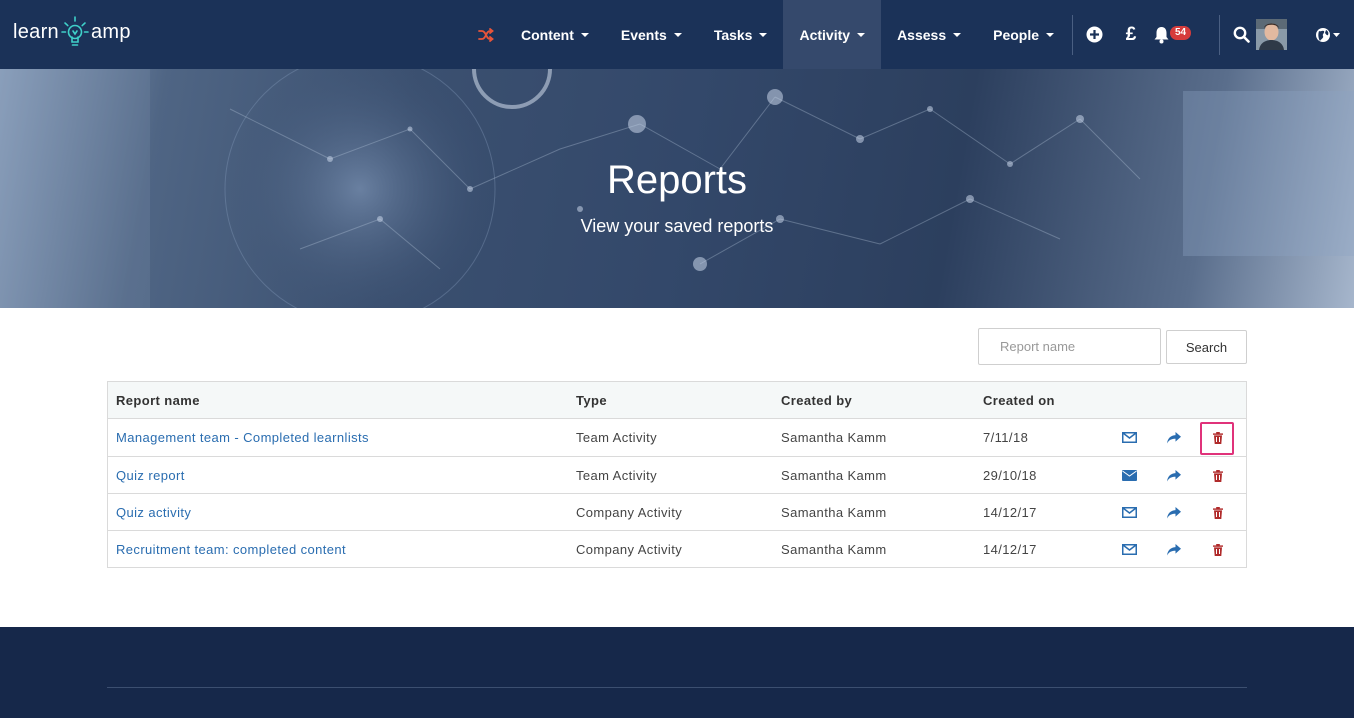 The height and width of the screenshot is (718, 1354). What do you see at coordinates (242, 437) in the screenshot?
I see `report-name-link: Management team - Completed learnlists` at bounding box center [242, 437].